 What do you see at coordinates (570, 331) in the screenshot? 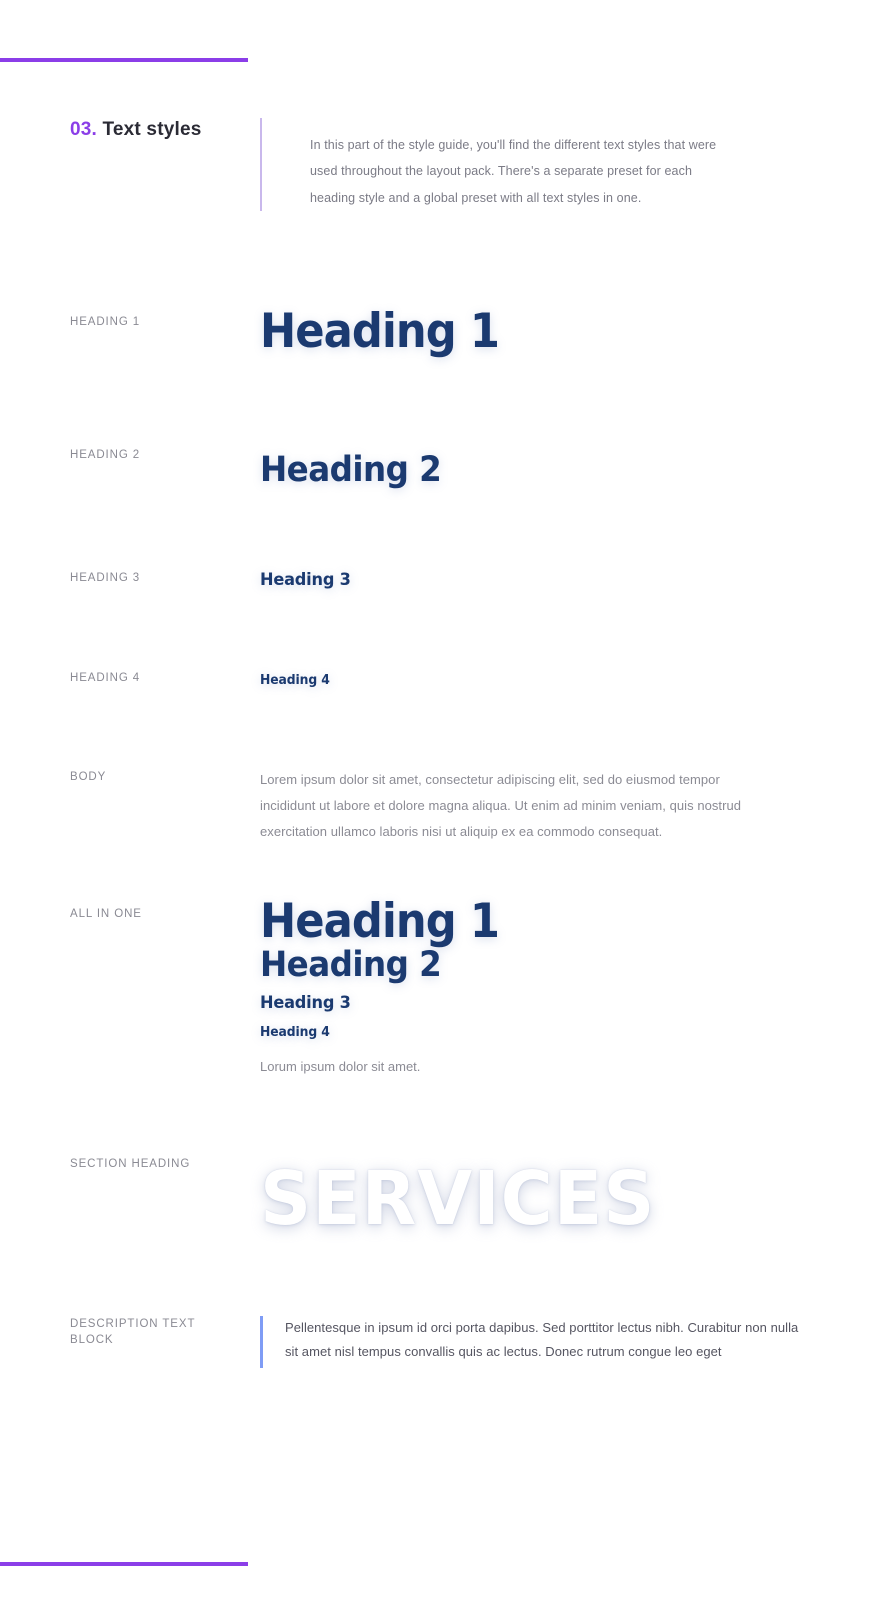
I see `row-sample-heading-1: Heading 1` at bounding box center [570, 331].